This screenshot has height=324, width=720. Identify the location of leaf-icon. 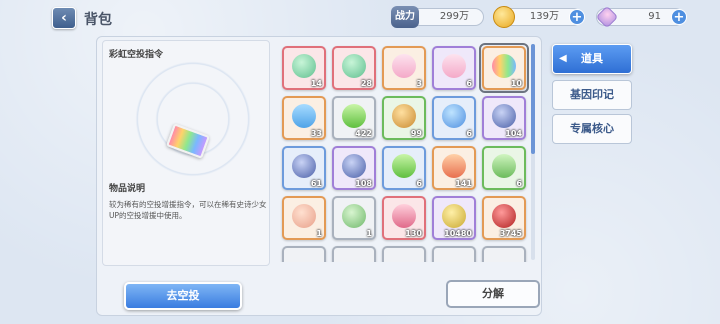
(354, 216).